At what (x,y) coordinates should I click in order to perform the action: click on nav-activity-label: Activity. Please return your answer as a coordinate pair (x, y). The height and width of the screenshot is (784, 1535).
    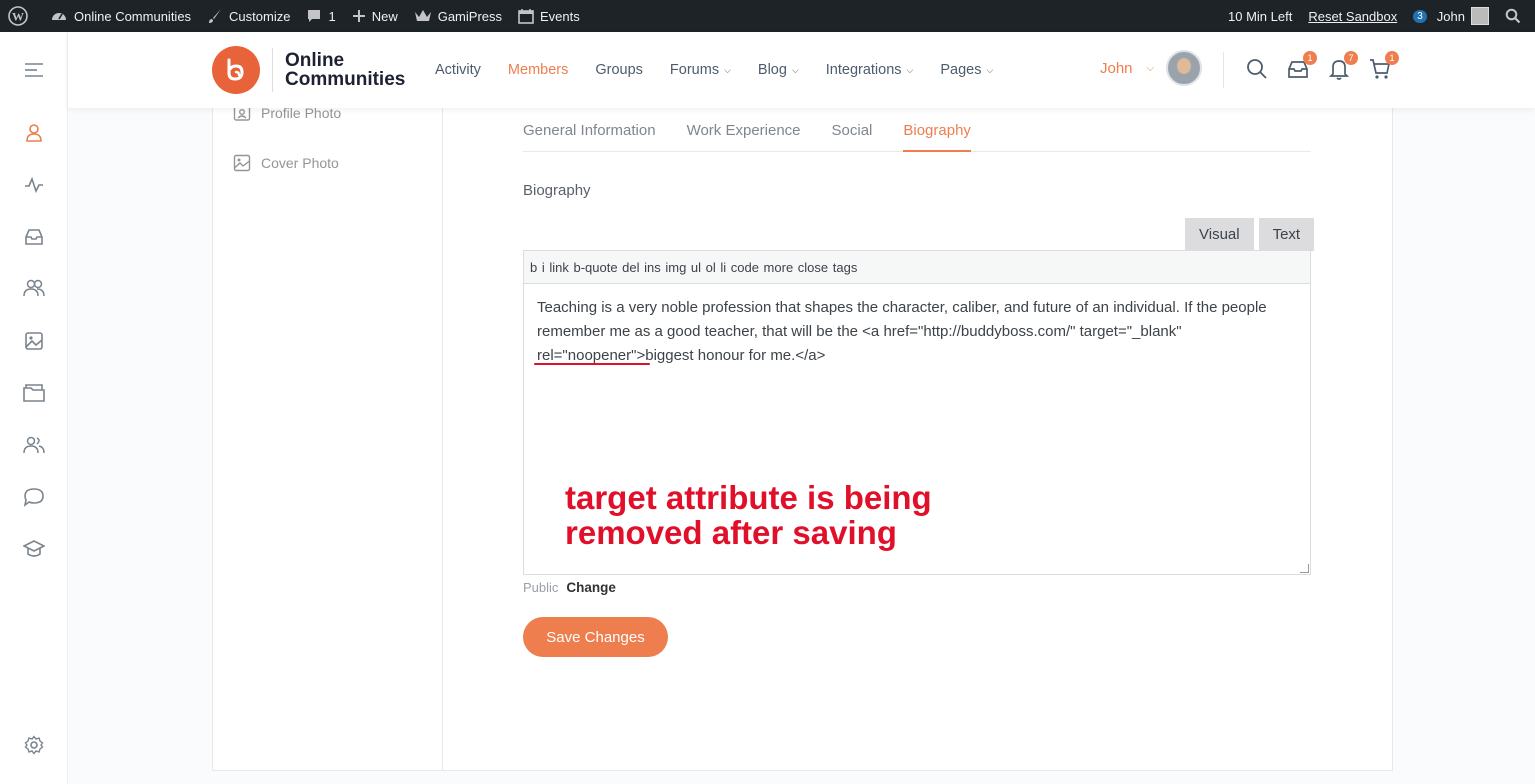
    Looking at the image, I should click on (458, 70).